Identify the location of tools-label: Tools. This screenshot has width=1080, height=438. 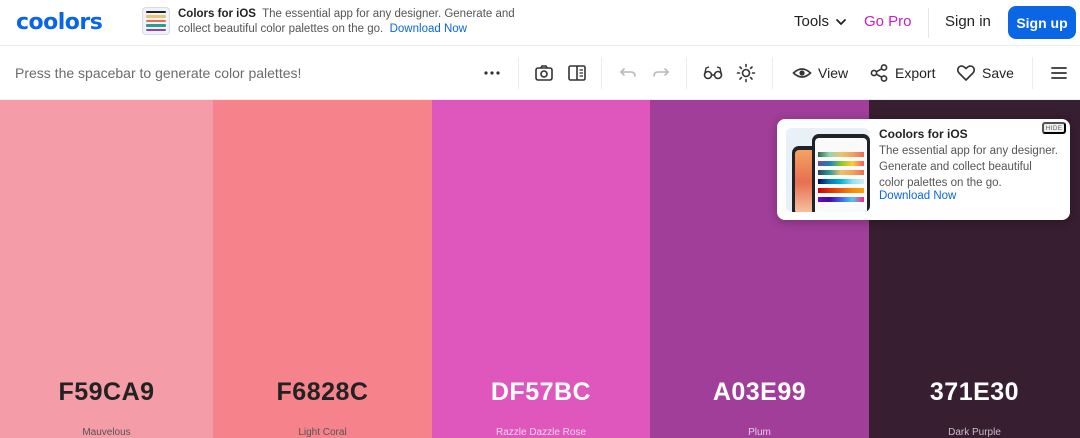
(812, 21).